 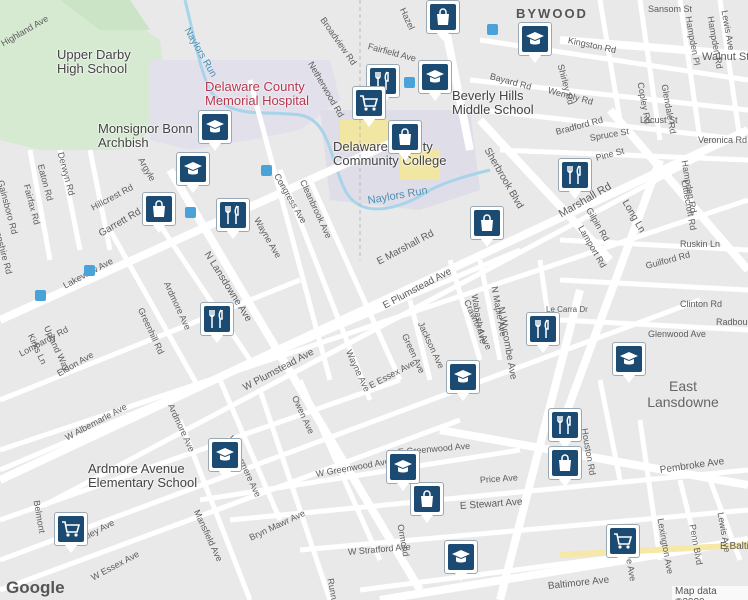 What do you see at coordinates (725, 57) in the screenshot?
I see `street-label: Walnut St` at bounding box center [725, 57].